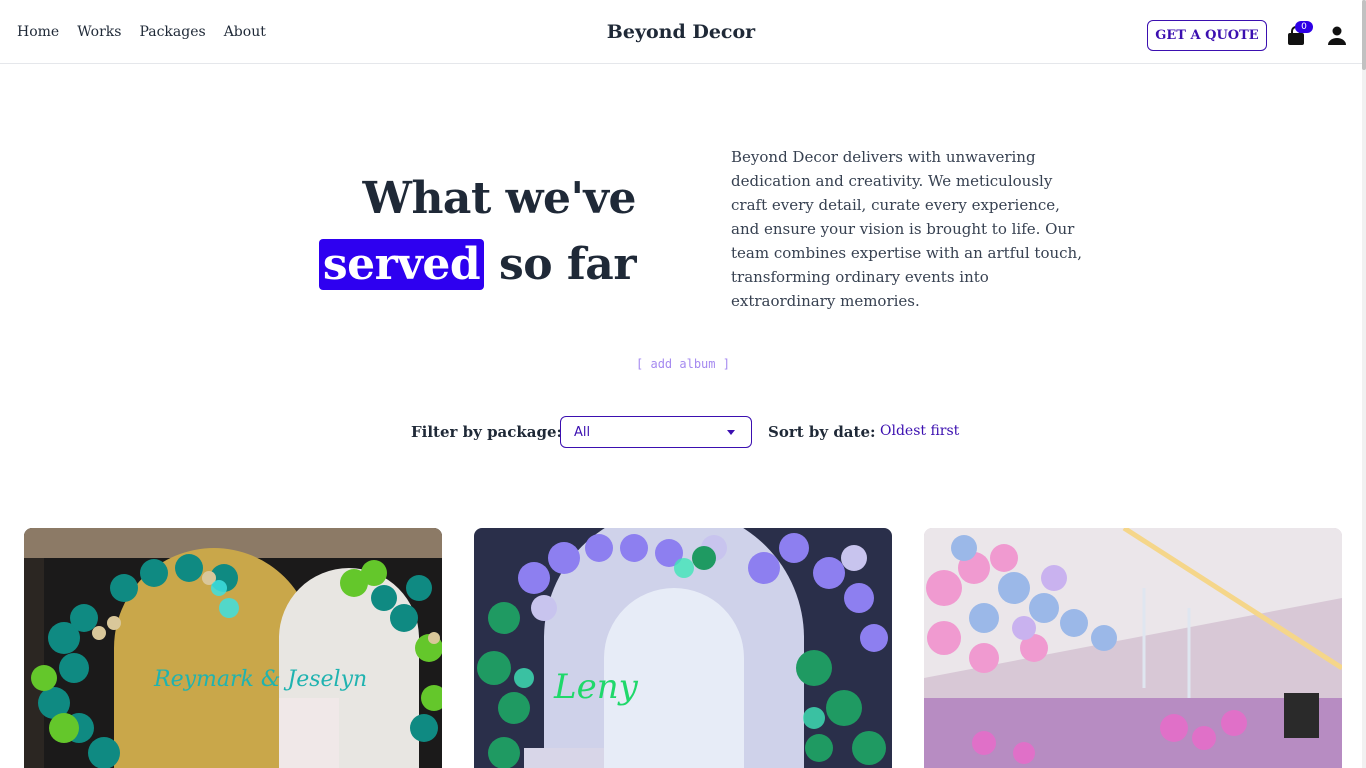 The height and width of the screenshot is (768, 1366). Describe the element at coordinates (919, 431) in the screenshot. I see `sort-date-toggle: Oldest first` at that location.